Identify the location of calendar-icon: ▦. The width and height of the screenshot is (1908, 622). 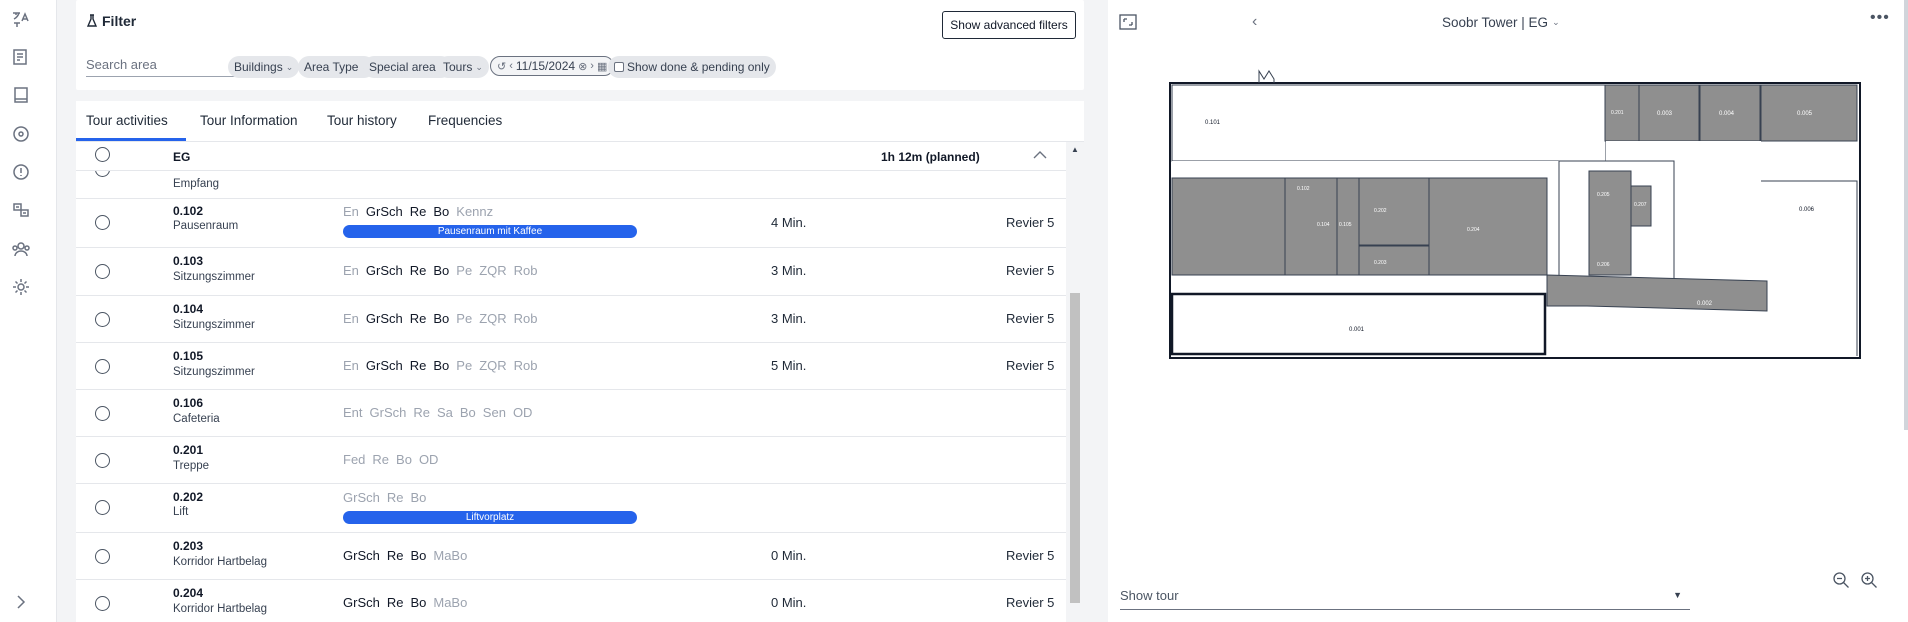
(602, 66).